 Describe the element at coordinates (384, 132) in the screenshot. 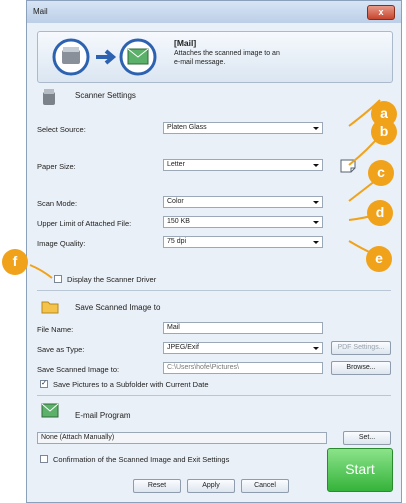

I see `callout-b: b` at that location.